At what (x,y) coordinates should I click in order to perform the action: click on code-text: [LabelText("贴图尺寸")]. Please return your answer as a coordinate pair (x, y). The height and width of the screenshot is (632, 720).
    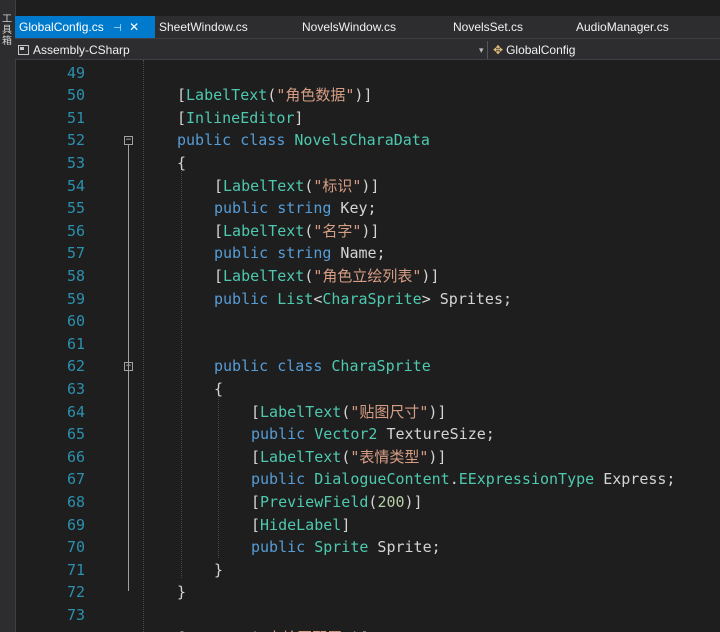
    Looking at the image, I should click on (348, 412).